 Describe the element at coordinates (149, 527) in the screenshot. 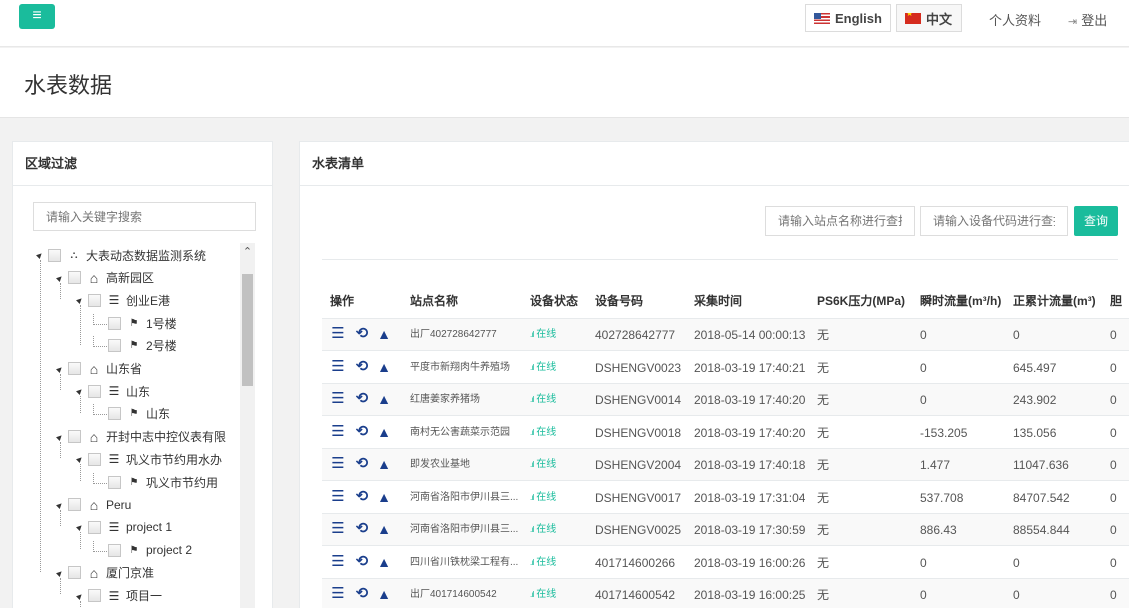

I see `tree-node-label: project 1` at that location.